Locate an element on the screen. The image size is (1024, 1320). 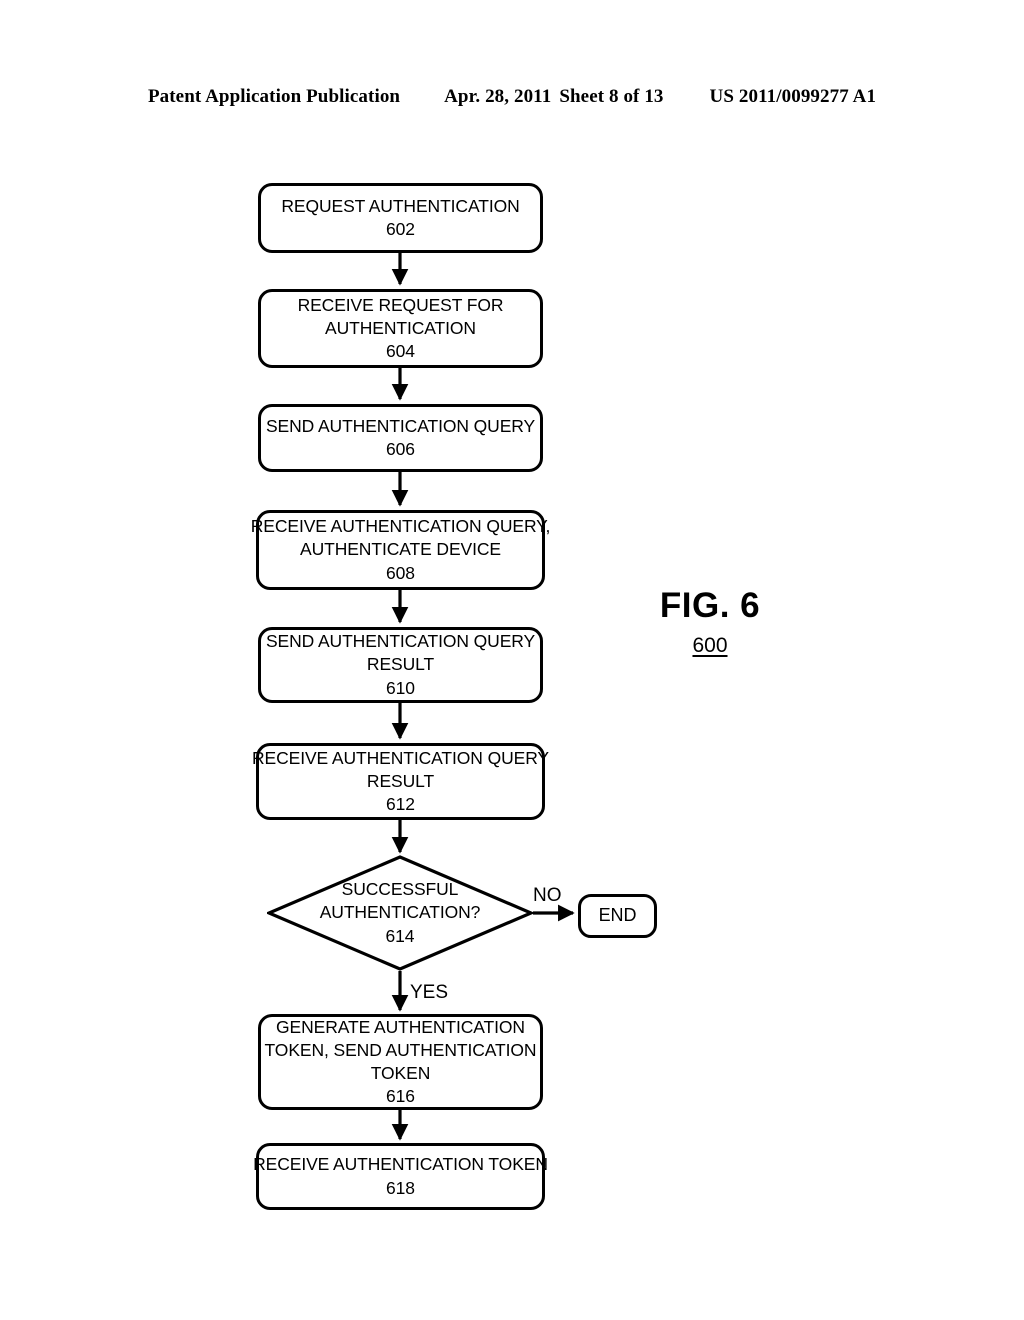
figure-caption: FIG. 6 600 is located at coordinates (710, 622).